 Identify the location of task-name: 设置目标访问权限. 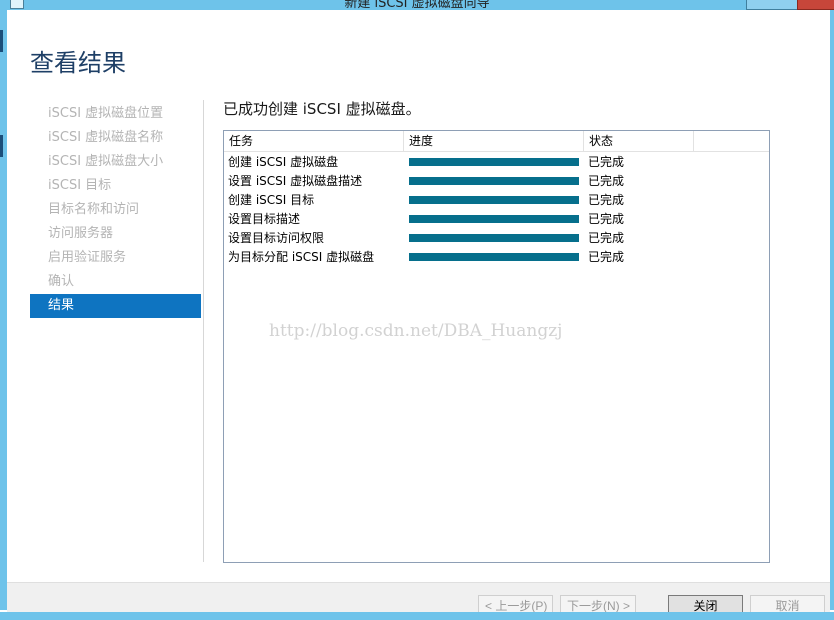
(276, 238).